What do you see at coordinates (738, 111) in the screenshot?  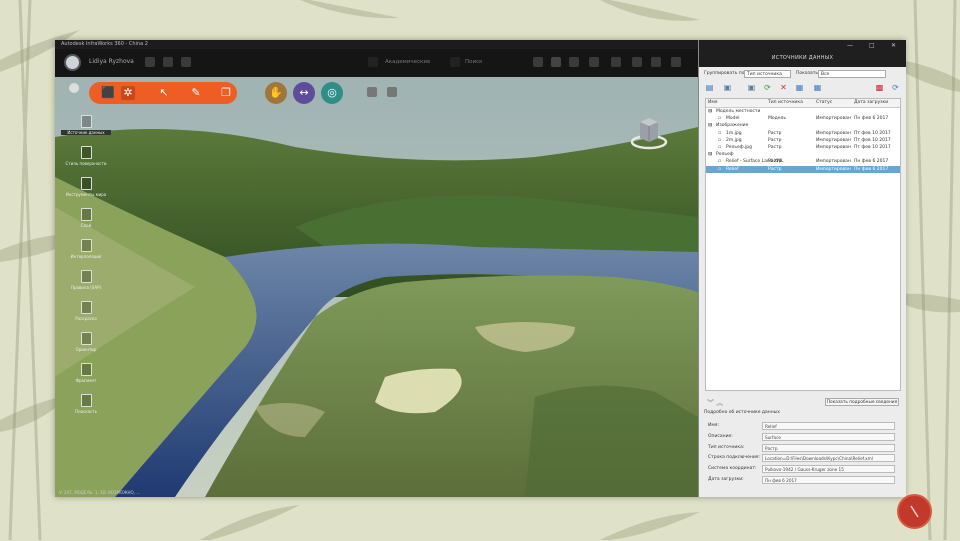 I see `cell-name: Модель местности` at bounding box center [738, 111].